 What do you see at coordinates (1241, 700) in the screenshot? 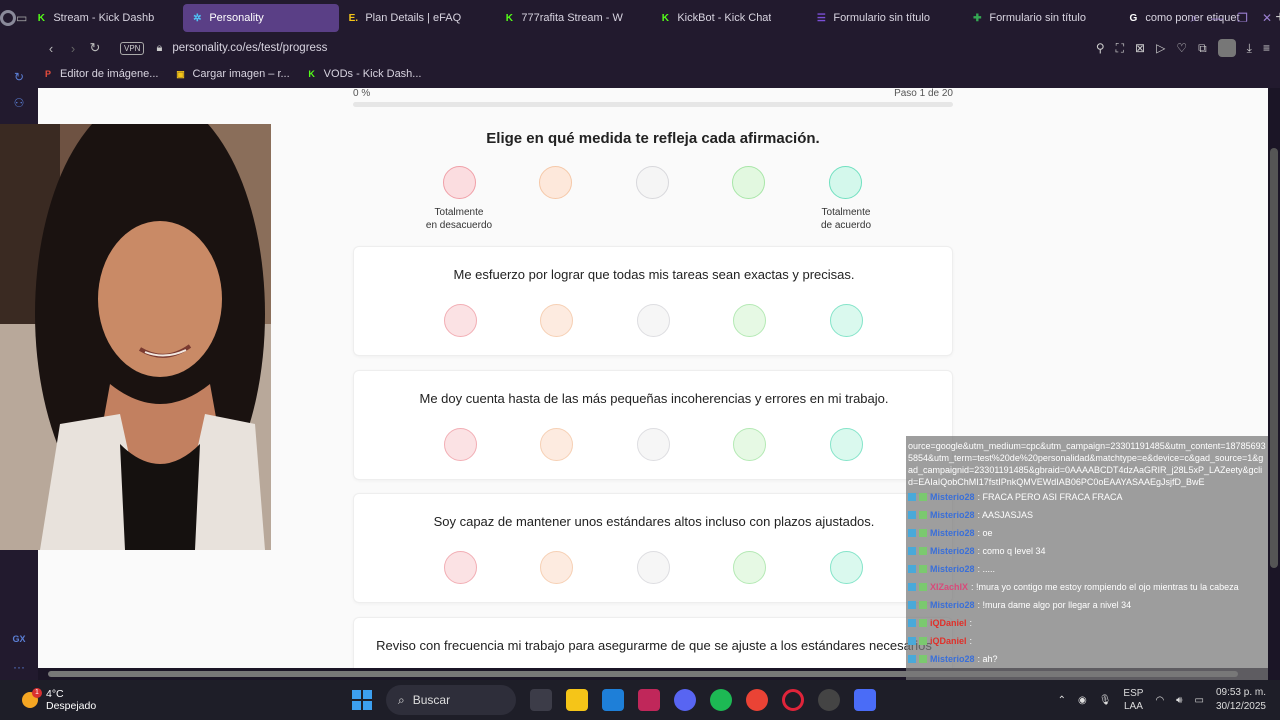
I see `clock: 09:53 p. m. 30/12/2025` at bounding box center [1241, 700].